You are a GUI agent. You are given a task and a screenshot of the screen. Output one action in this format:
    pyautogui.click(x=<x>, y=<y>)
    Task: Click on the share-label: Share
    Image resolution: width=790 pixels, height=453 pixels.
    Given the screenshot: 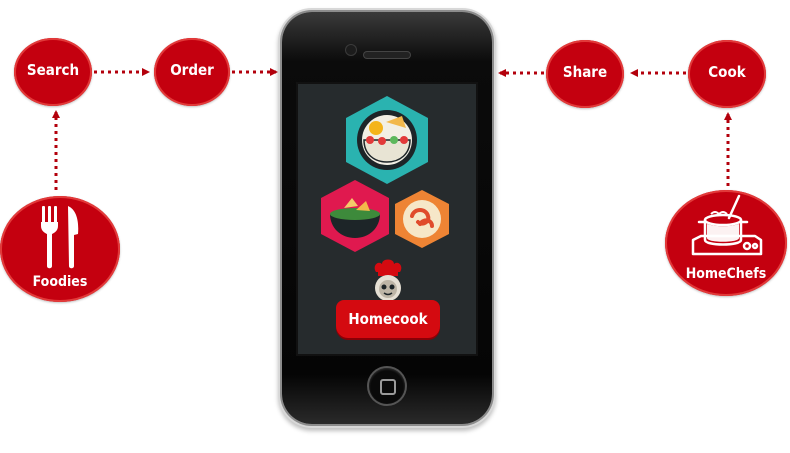 What is the action you would take?
    pyautogui.click(x=585, y=72)
    